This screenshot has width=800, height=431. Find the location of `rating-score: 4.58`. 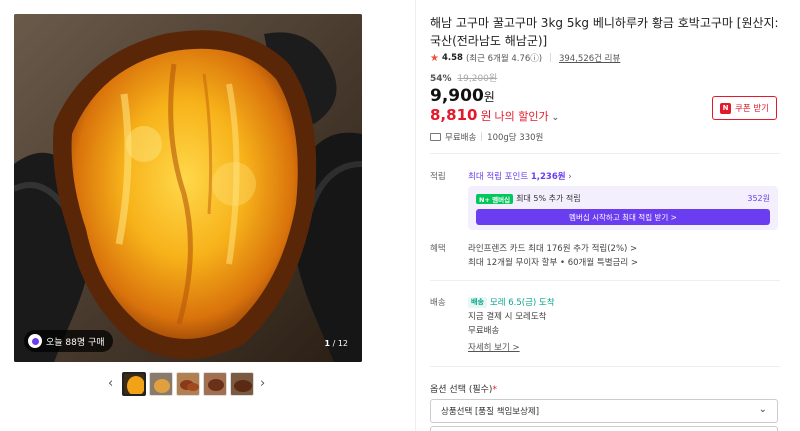

rating-score: 4.58 is located at coordinates (452, 58).